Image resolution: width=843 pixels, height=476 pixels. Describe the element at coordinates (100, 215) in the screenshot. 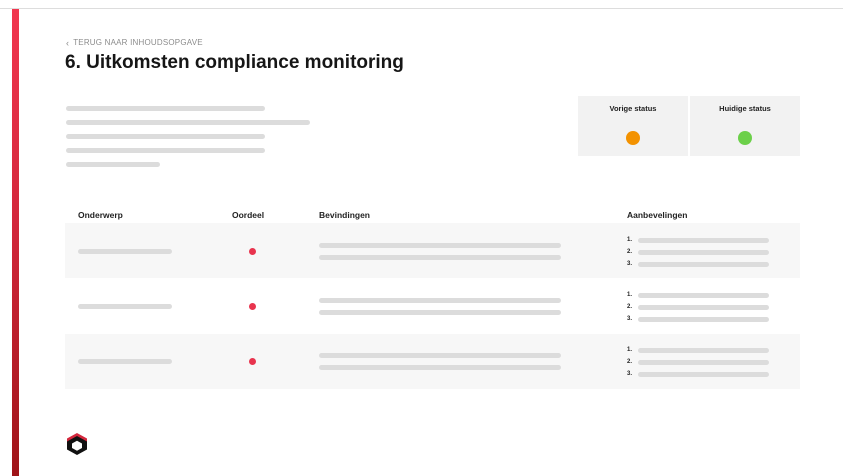

I see `column-header-onderwerp: Onderwerp` at that location.